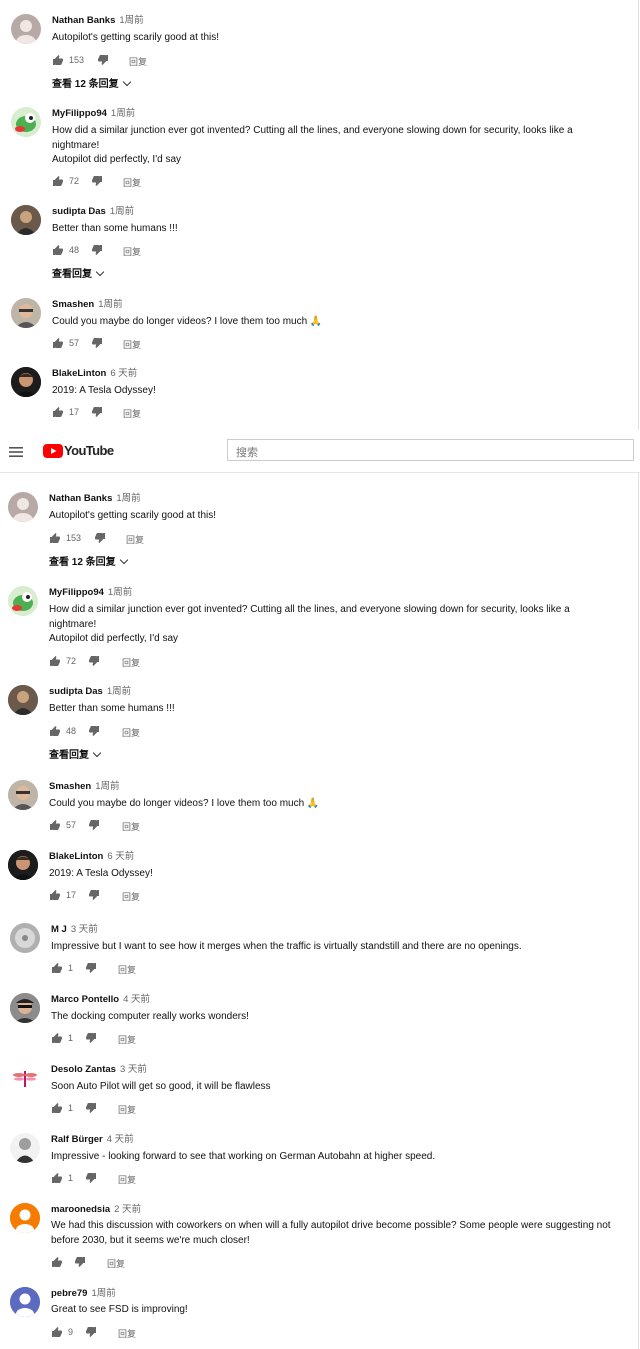 The height and width of the screenshot is (1349, 640). What do you see at coordinates (16, 451) in the screenshot?
I see `menu-button` at bounding box center [16, 451].